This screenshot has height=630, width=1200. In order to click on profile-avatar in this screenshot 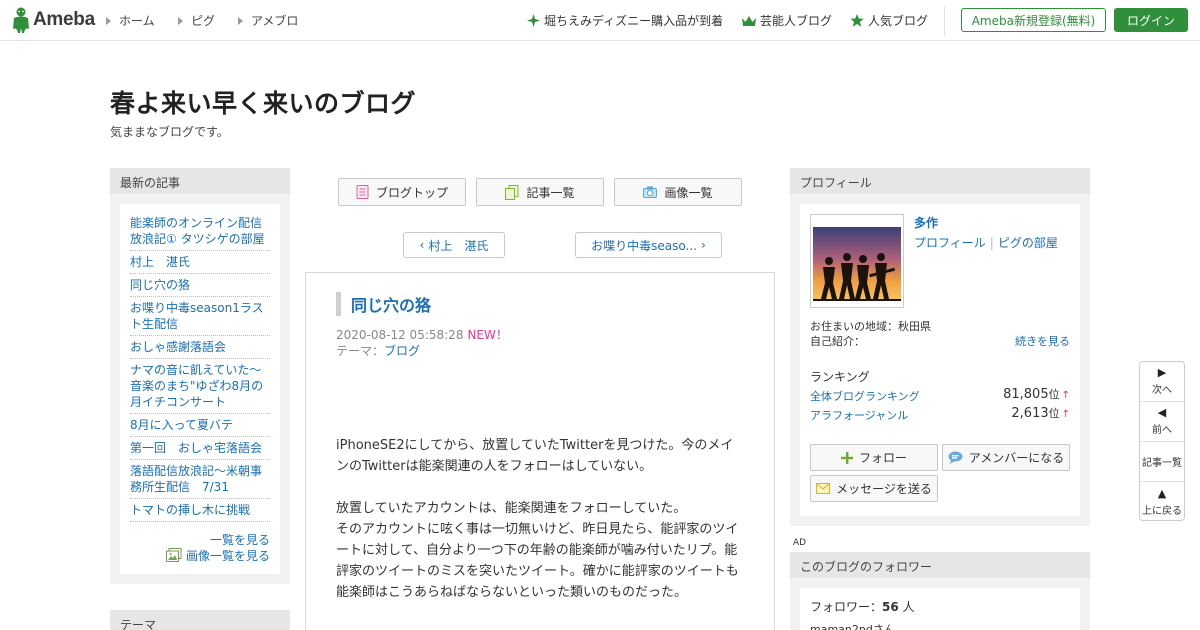, I will do `click(857, 261)`.